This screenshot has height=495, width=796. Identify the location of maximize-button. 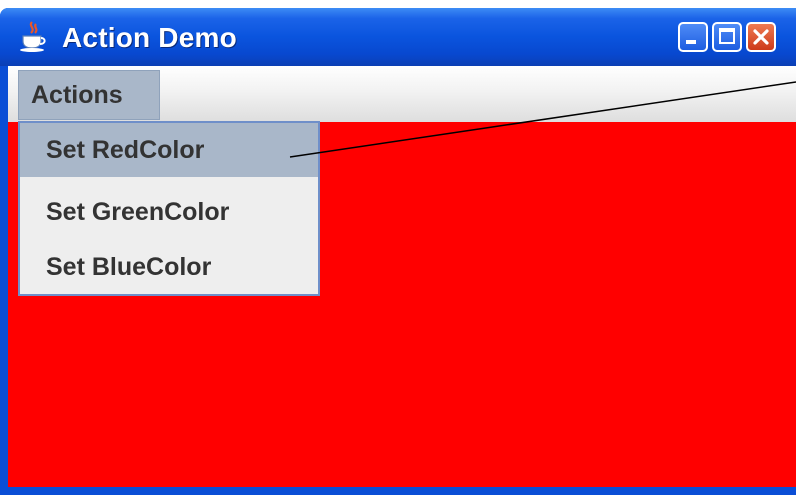
(727, 37).